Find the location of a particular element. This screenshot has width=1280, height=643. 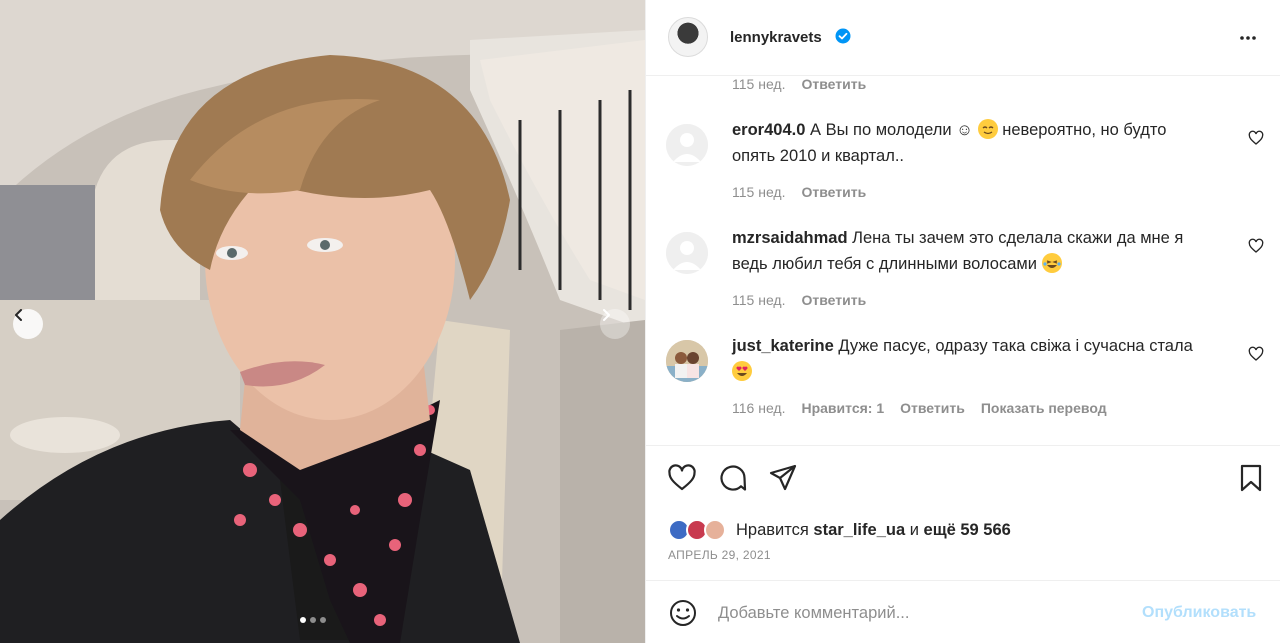

laughing-tears-icon is located at coordinates (1051, 264).